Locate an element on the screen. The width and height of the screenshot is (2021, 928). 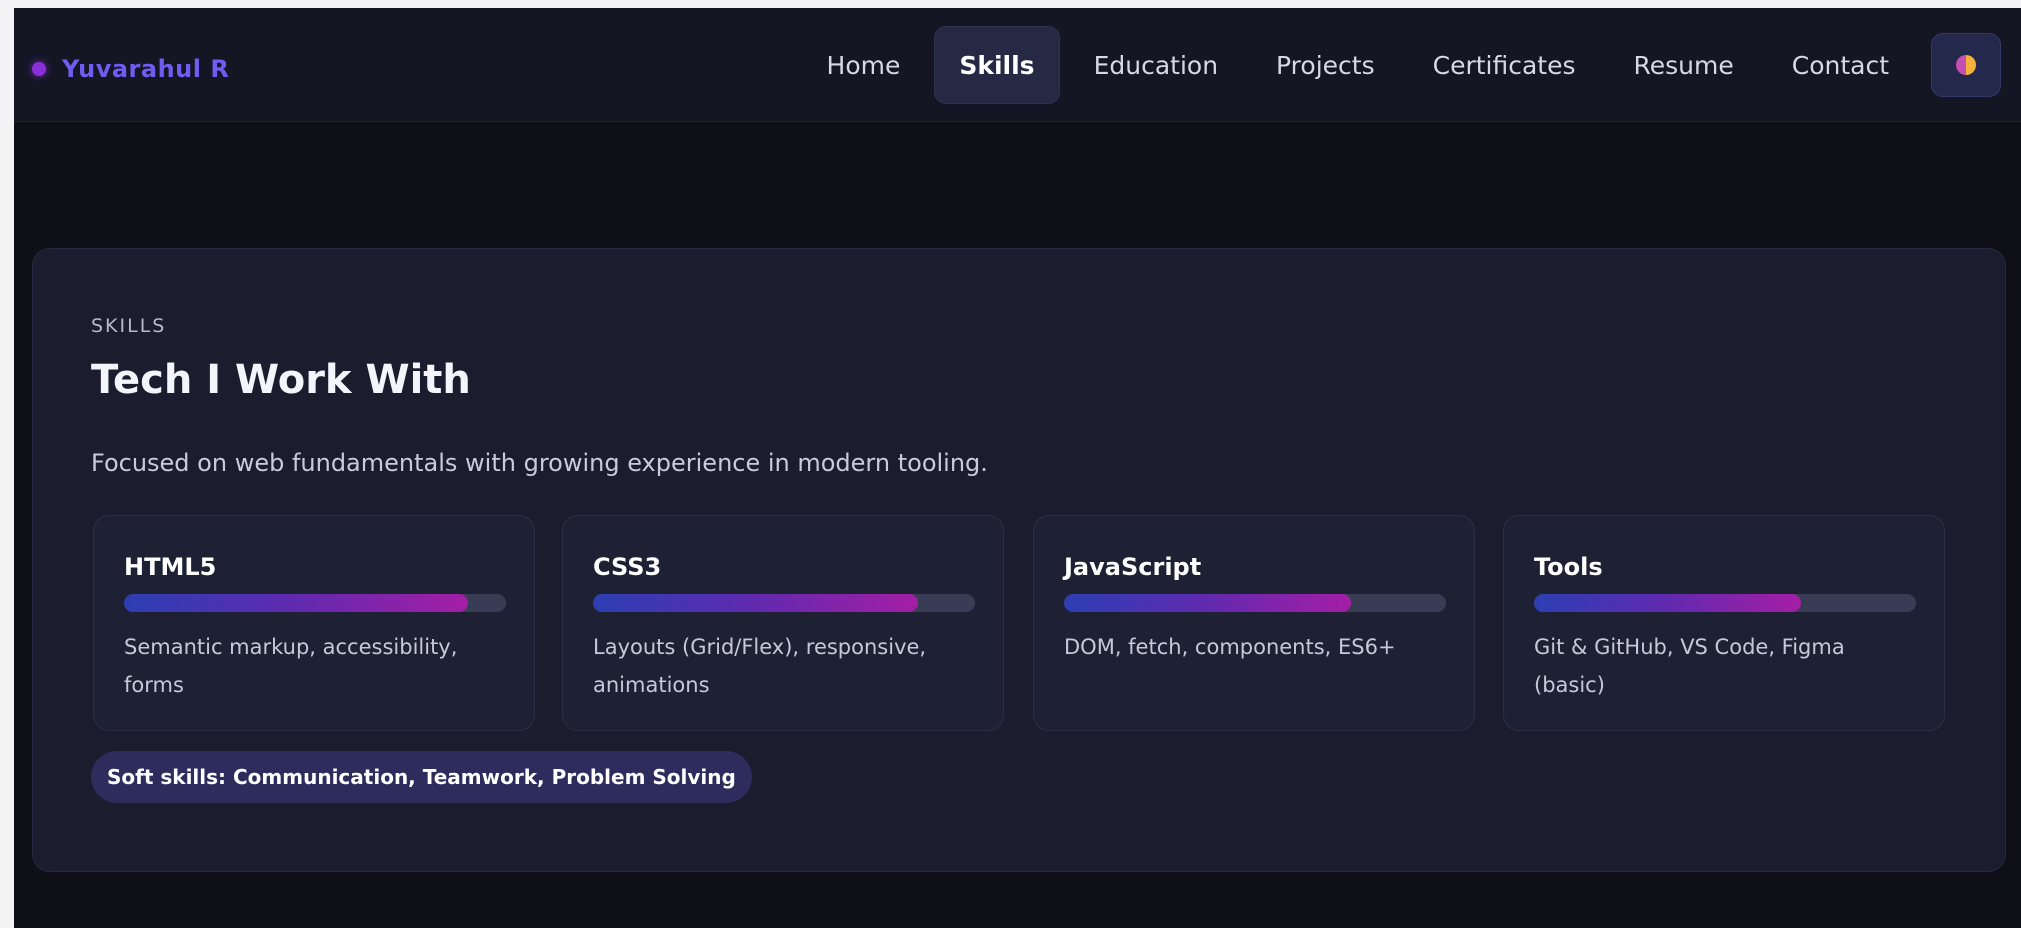
brand-dot-icon is located at coordinates (39, 69).